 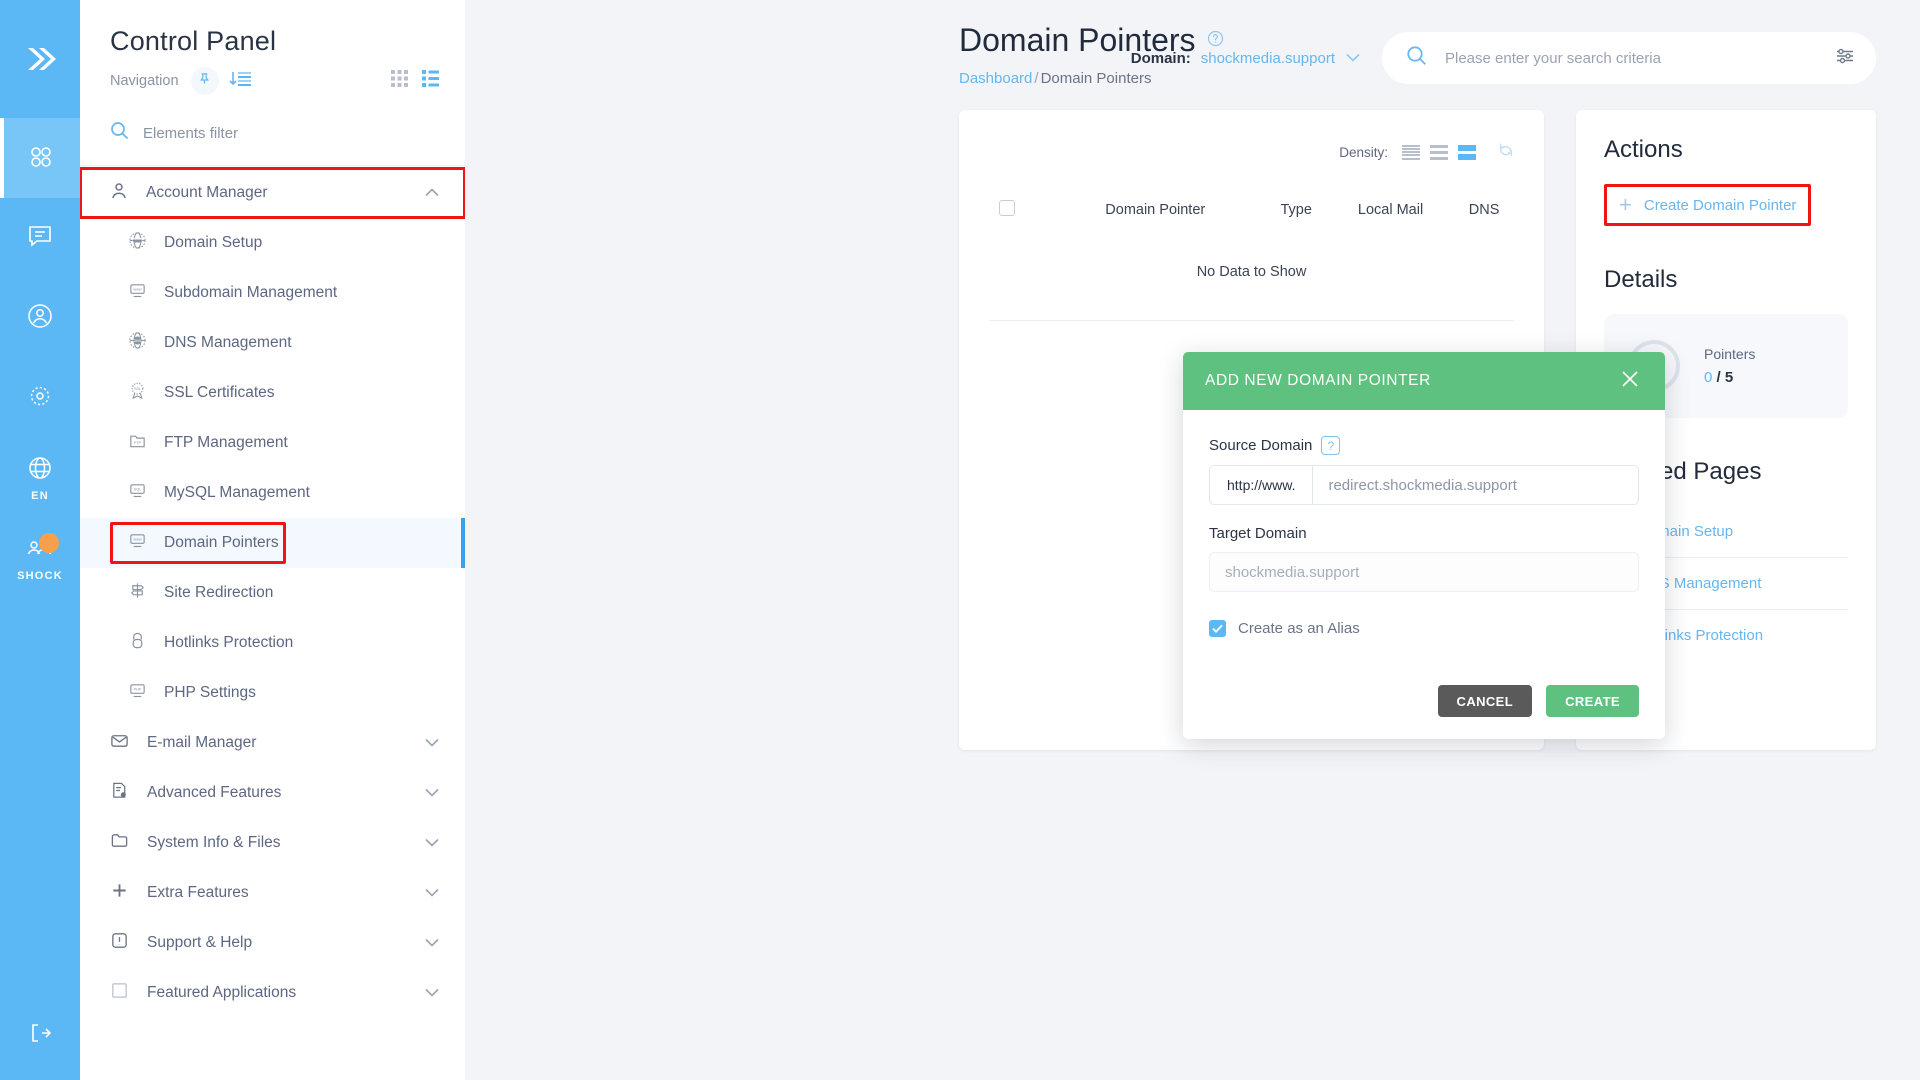 What do you see at coordinates (1720, 205) in the screenshot?
I see `create-domain-pointer-label: Create Domain Pointer` at bounding box center [1720, 205].